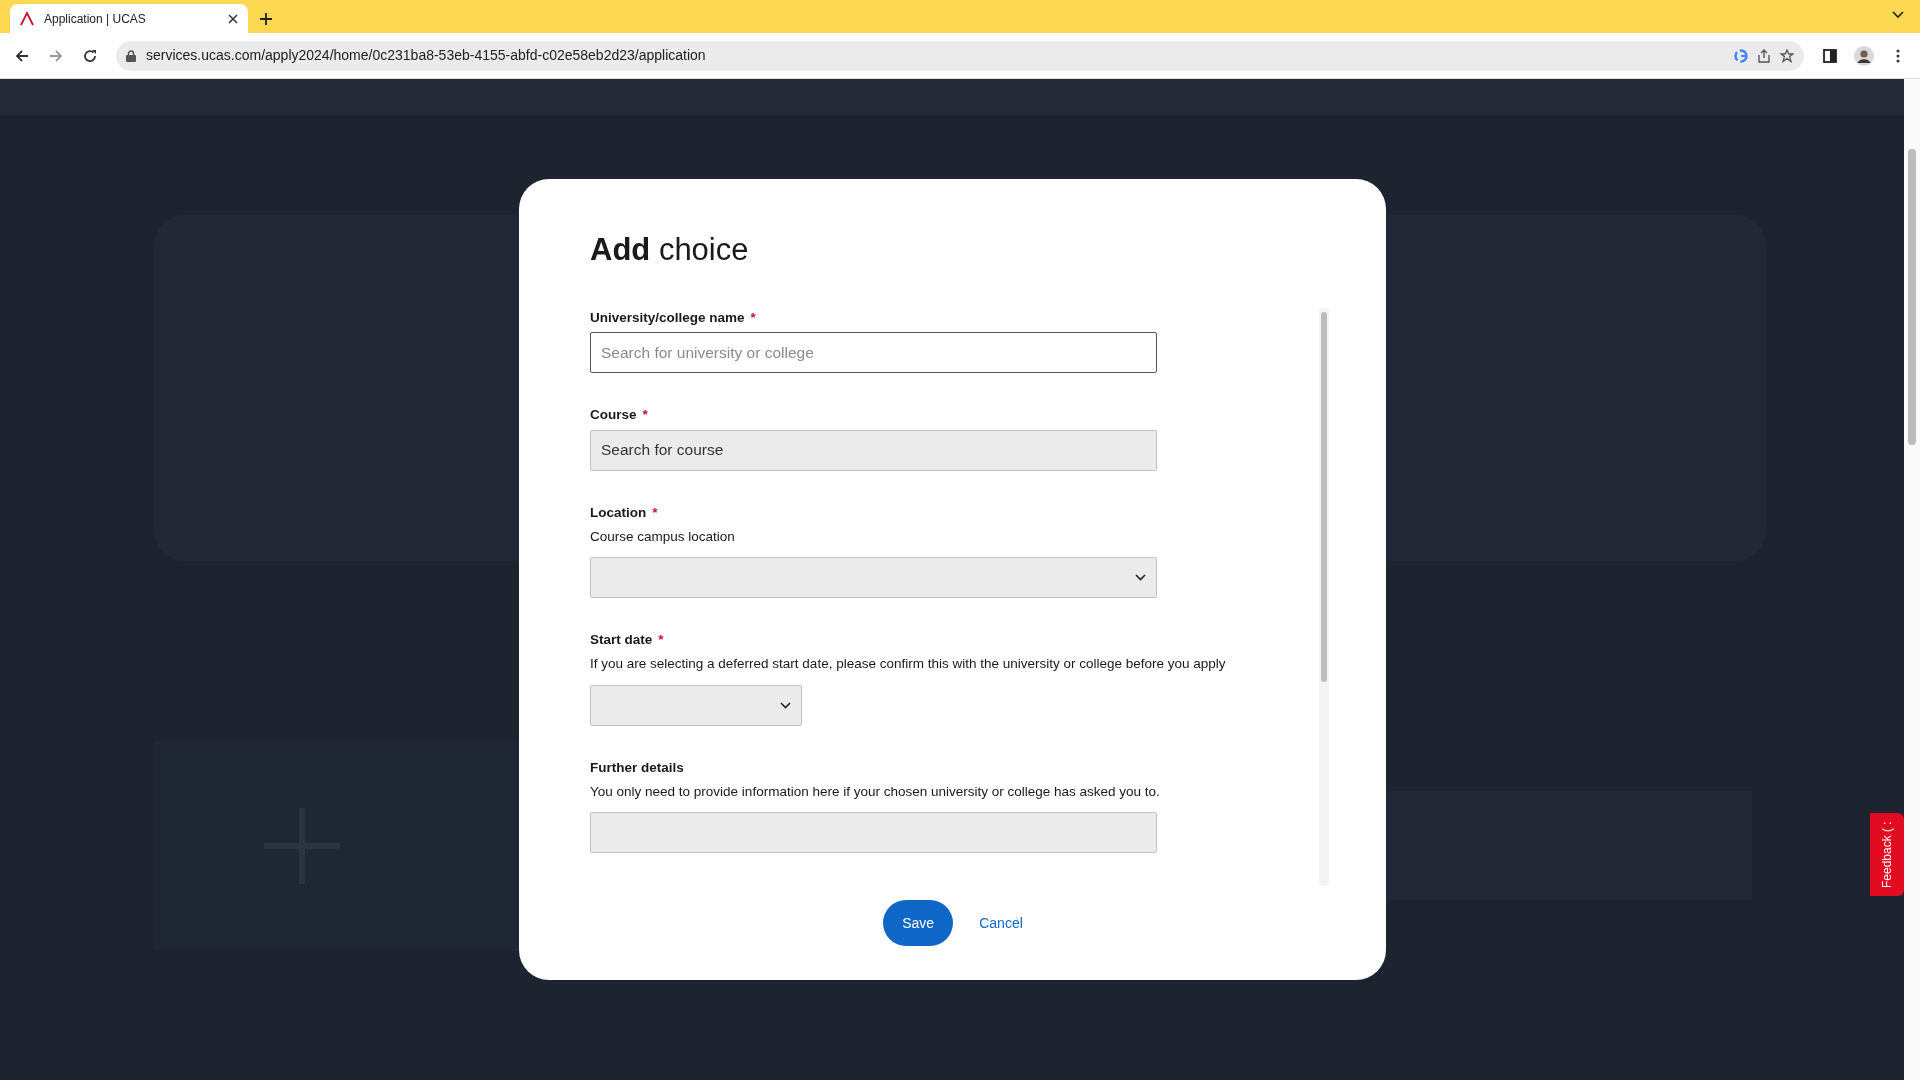 This screenshot has height=1080, width=1920. What do you see at coordinates (233, 18) in the screenshot?
I see `close-icon` at bounding box center [233, 18].